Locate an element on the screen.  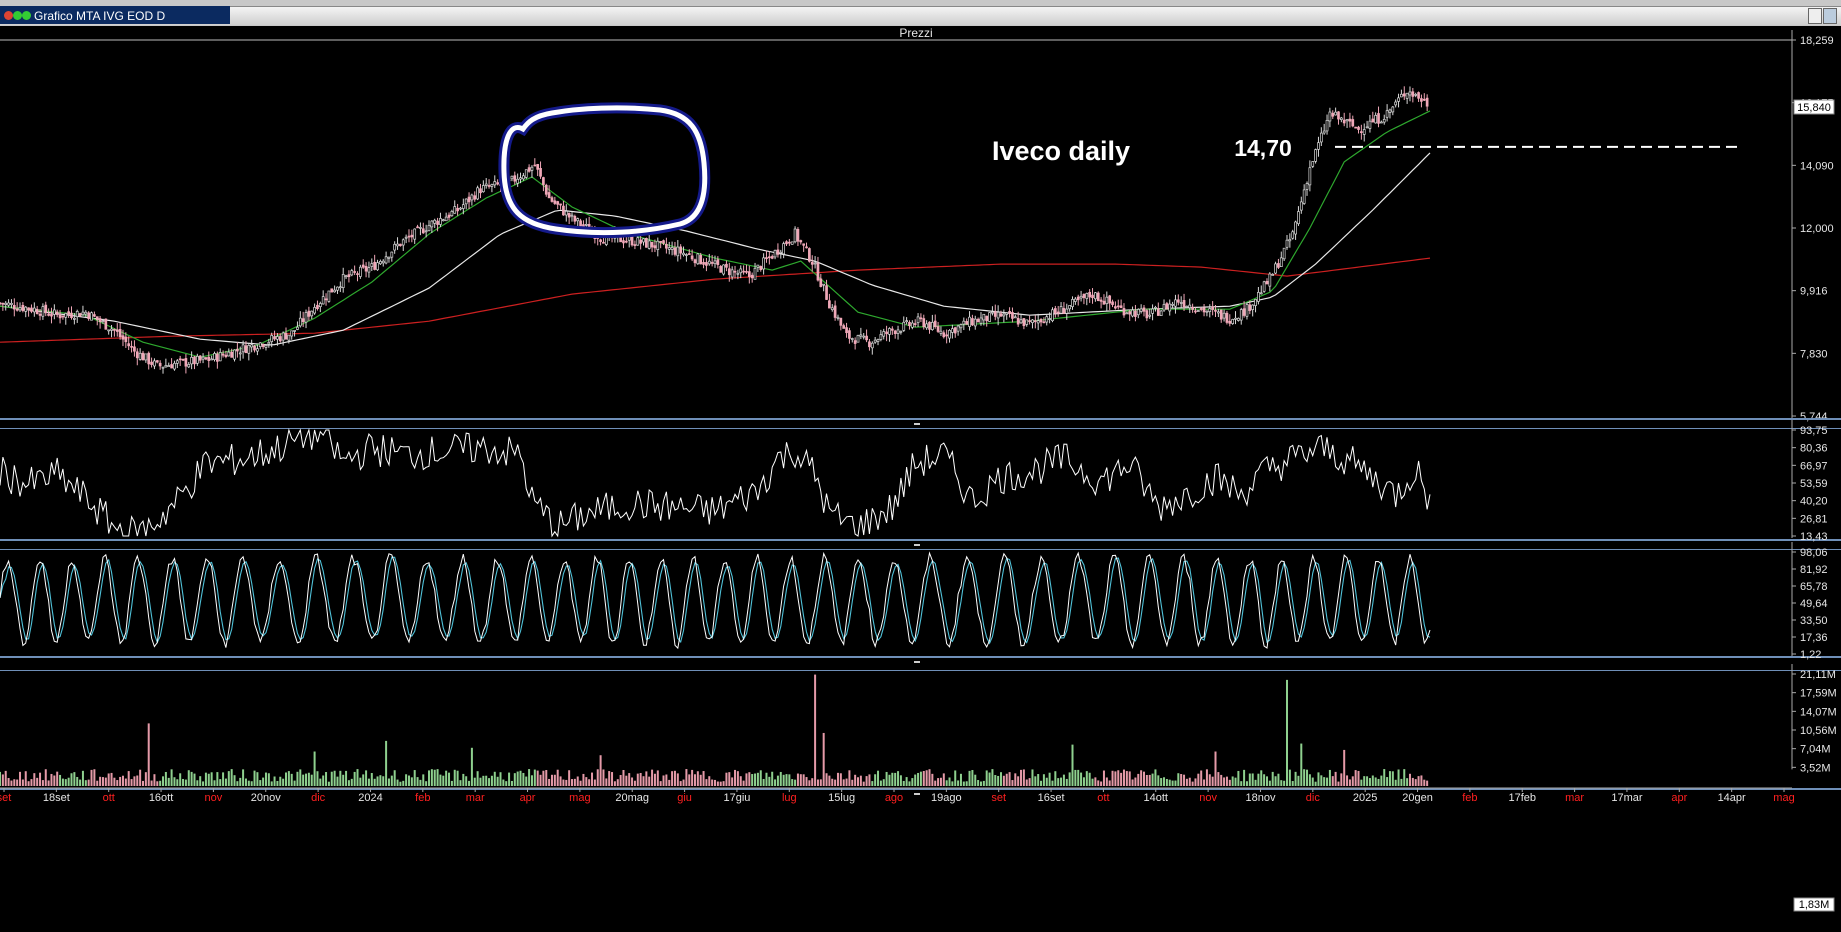
maximize-icon is located at coordinates (1830, 16).